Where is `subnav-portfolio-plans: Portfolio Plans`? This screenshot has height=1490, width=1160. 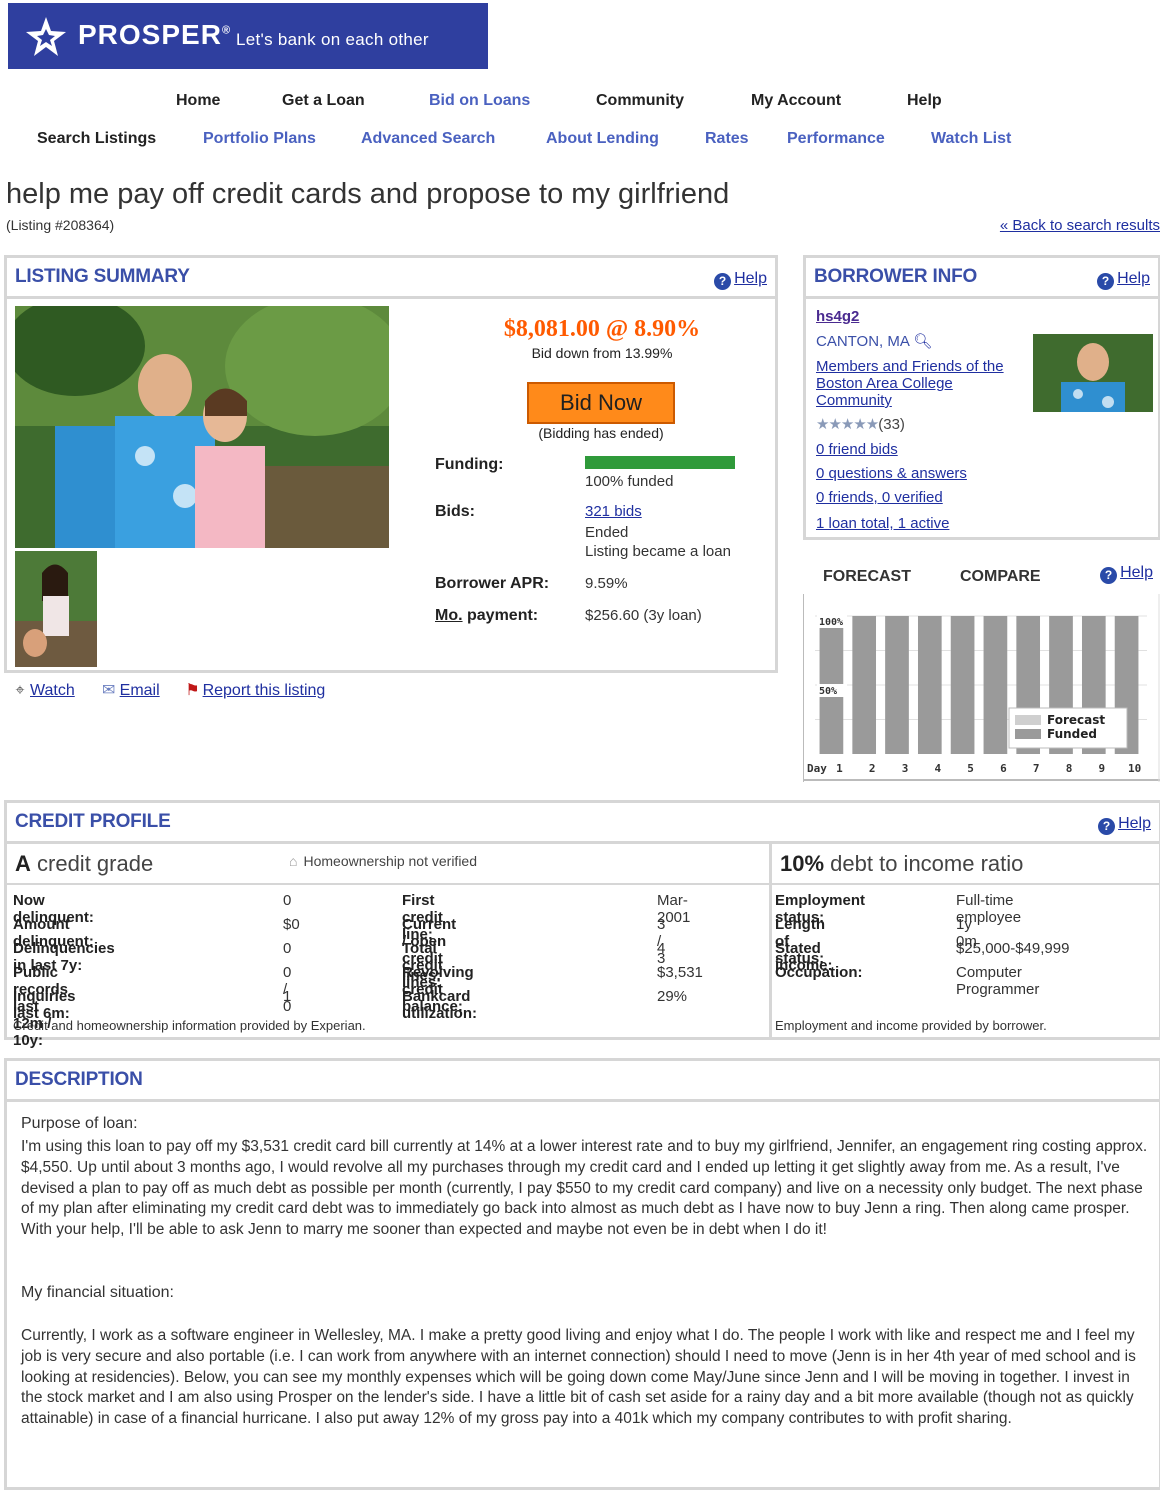
subnav-portfolio-plans: Portfolio Plans is located at coordinates (259, 139).